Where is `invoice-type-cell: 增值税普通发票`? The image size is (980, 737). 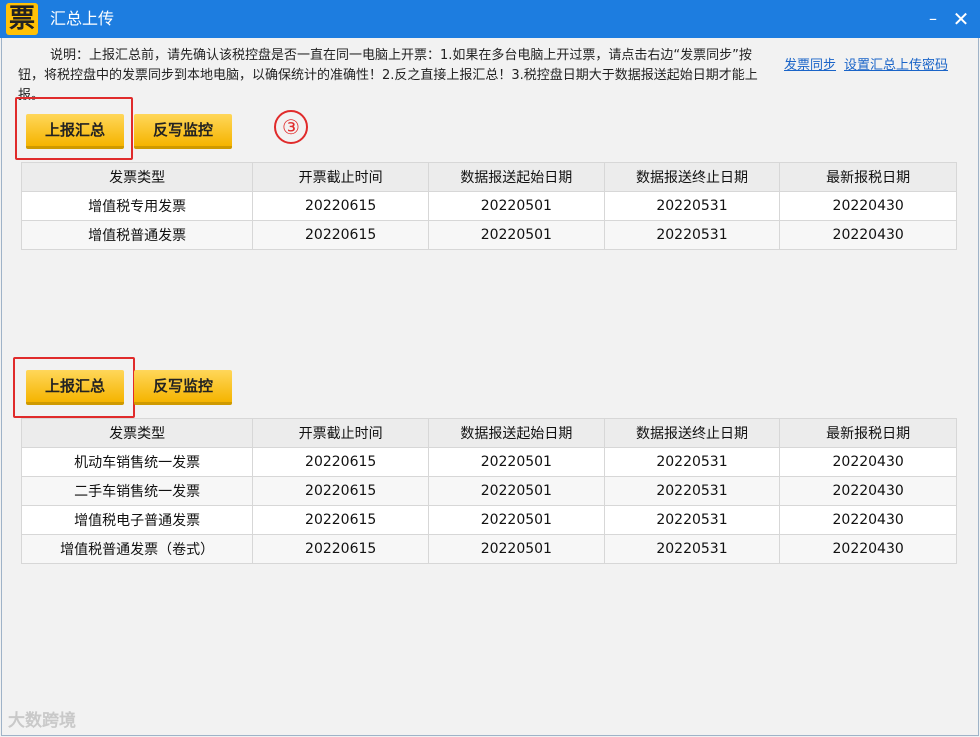
invoice-type-cell: 增值税普通发票 is located at coordinates (137, 235).